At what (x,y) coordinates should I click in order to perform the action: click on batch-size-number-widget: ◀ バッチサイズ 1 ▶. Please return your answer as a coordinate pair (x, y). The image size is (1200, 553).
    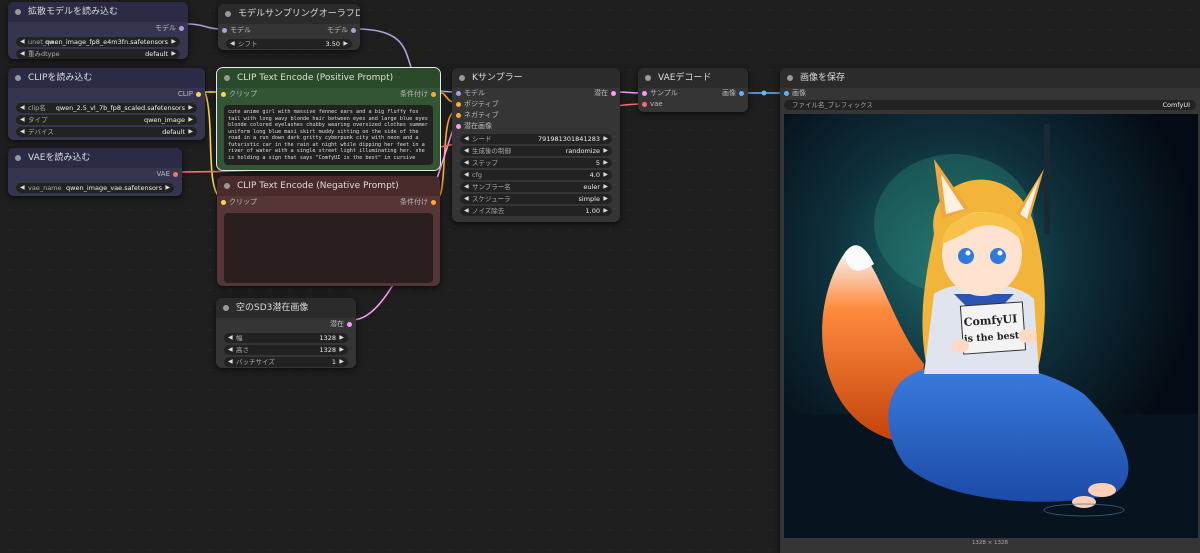
    Looking at the image, I should click on (286, 362).